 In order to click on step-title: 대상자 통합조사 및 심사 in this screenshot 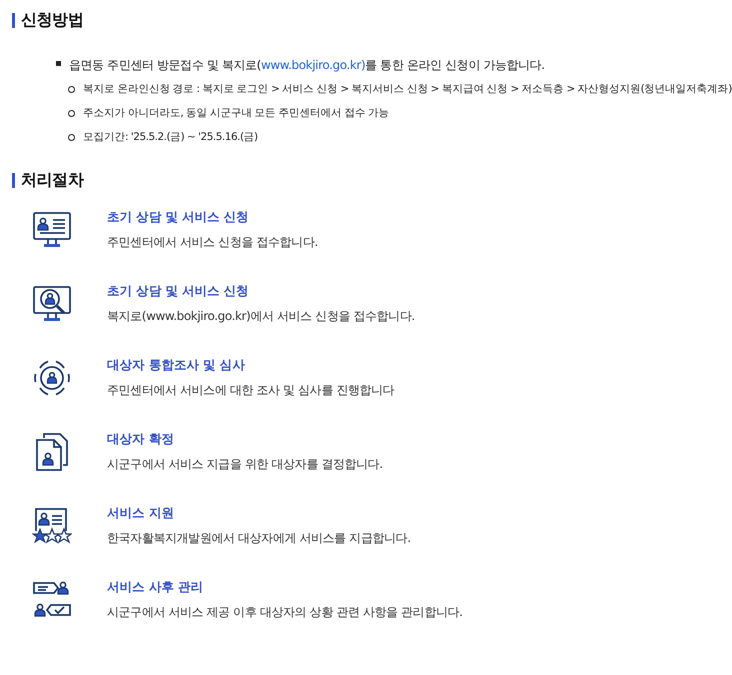, I will do `click(176, 365)`.